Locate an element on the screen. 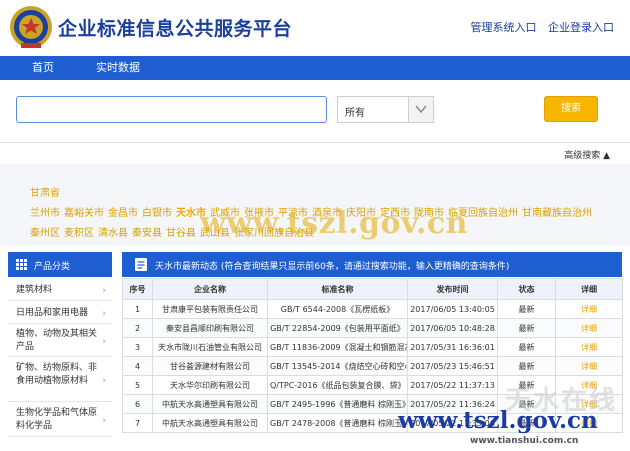 This screenshot has height=451, width=630. table-header-row: 序号 企业名称 标准名称 发布时间 状态 详细 is located at coordinates (372, 289).